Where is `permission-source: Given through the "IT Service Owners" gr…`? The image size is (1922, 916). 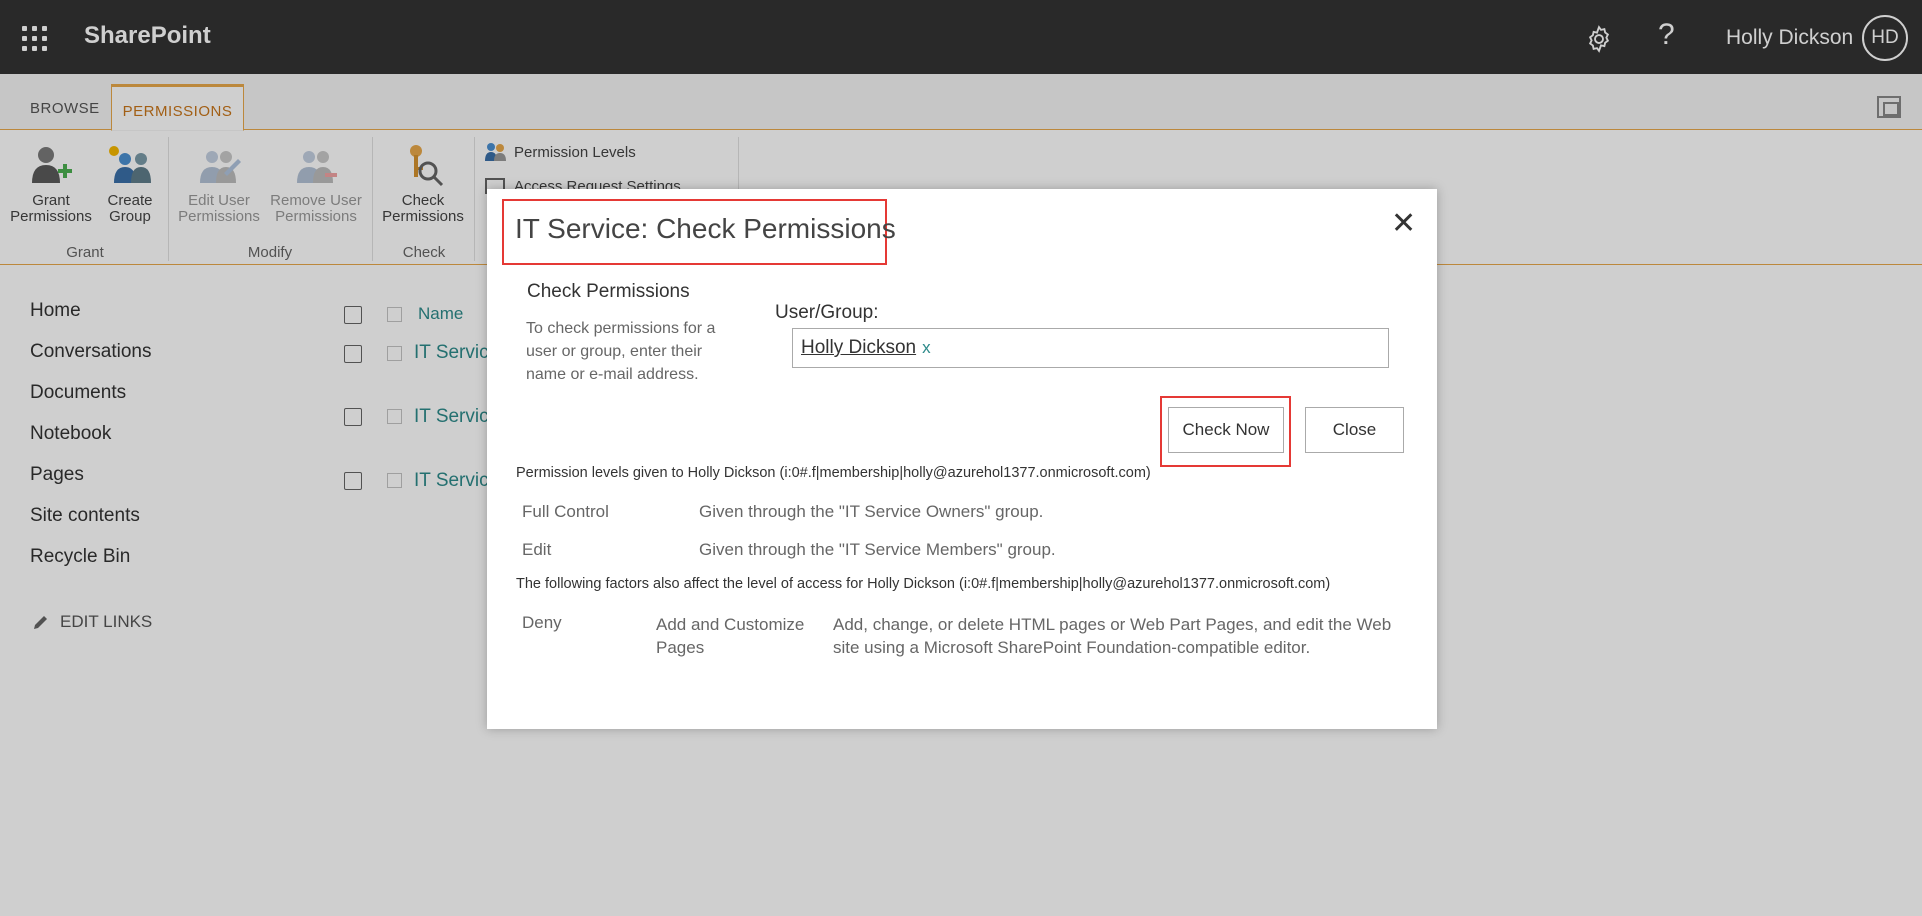
permission-source: Given through the "IT Service Owners" gr… is located at coordinates (871, 511).